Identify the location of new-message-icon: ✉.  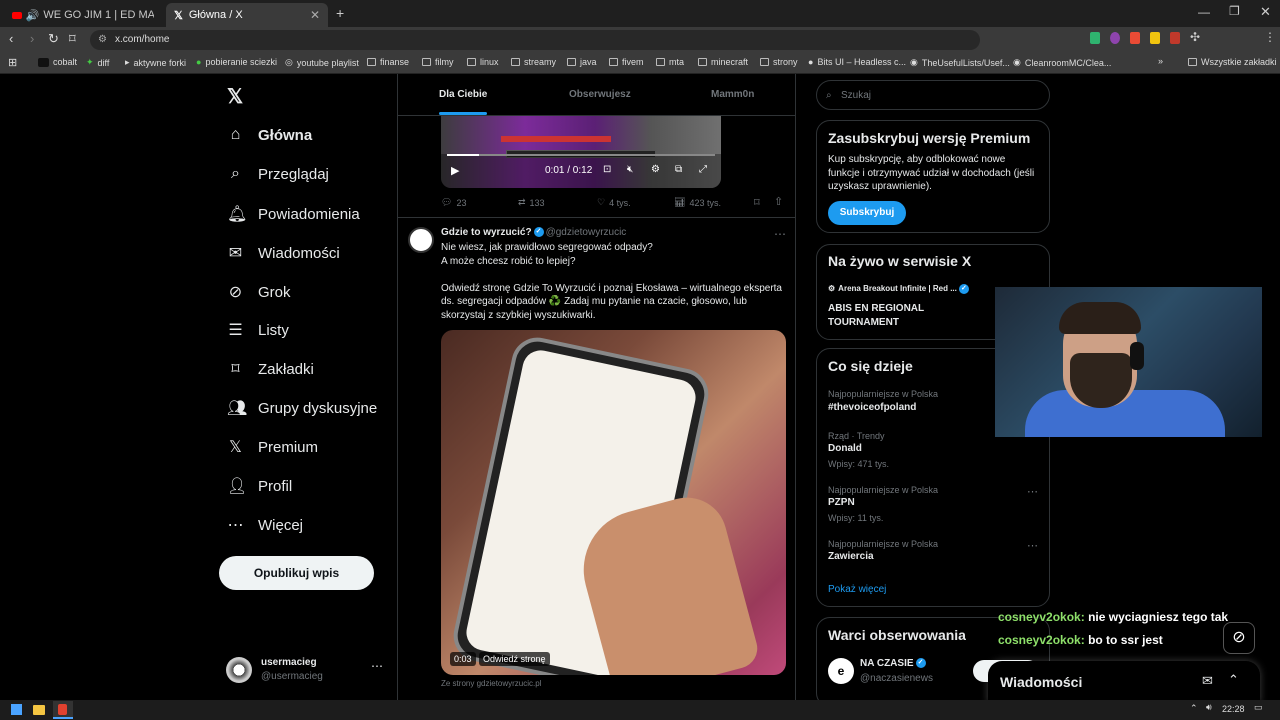
(1207, 681).